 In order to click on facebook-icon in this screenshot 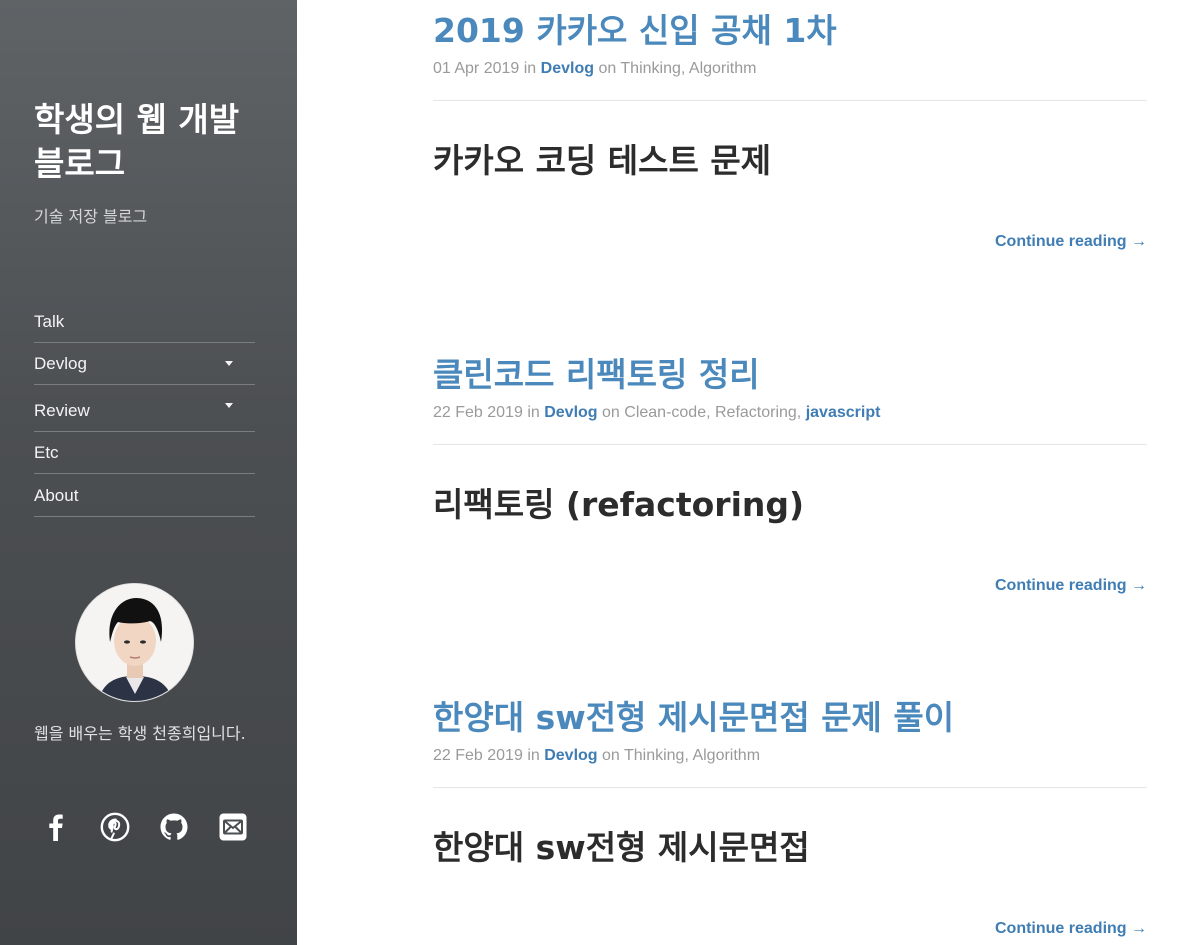, I will do `click(56, 827)`.